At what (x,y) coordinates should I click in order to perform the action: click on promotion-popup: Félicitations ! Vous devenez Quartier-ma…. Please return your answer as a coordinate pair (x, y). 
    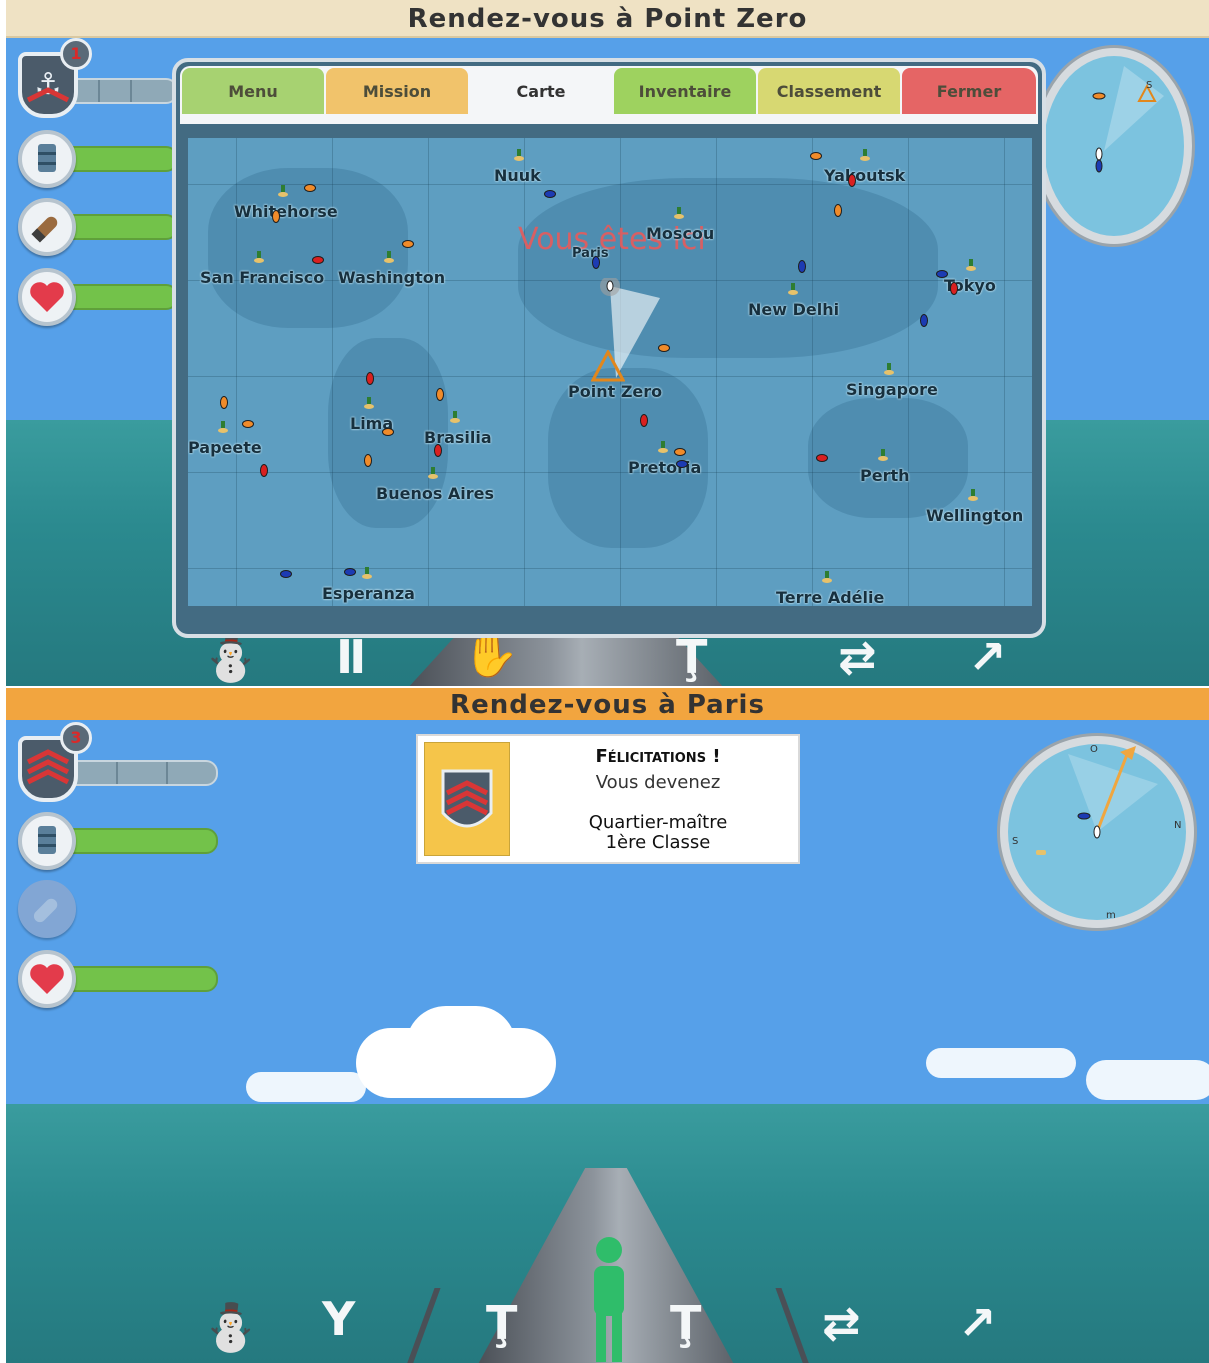
    Looking at the image, I should click on (608, 799).